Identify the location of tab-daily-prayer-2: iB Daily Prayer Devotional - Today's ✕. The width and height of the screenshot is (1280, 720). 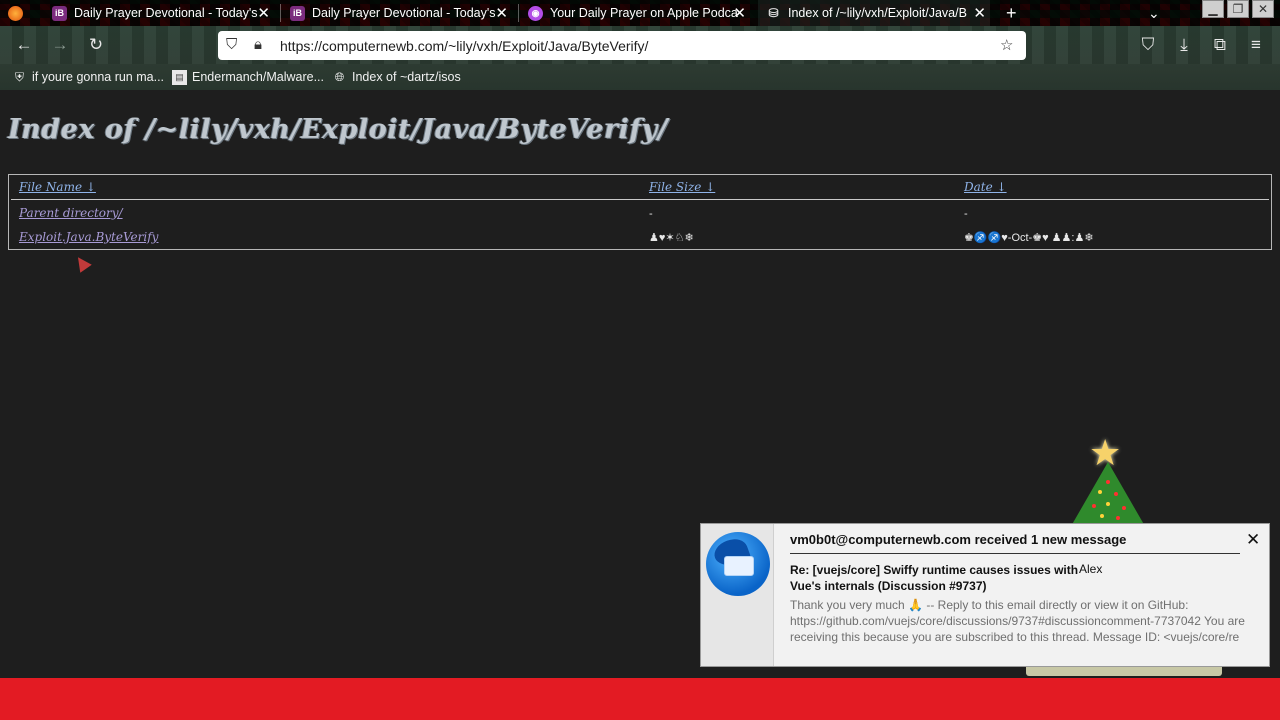
(401, 13).